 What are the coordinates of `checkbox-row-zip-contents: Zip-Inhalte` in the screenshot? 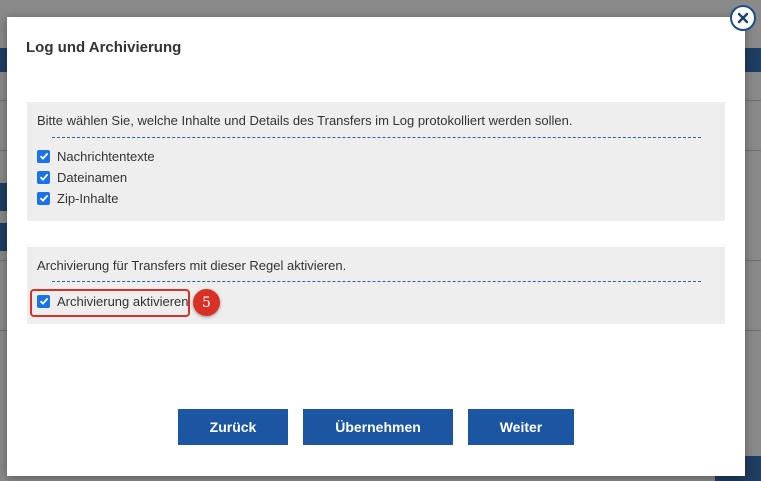 It's located at (77, 198).